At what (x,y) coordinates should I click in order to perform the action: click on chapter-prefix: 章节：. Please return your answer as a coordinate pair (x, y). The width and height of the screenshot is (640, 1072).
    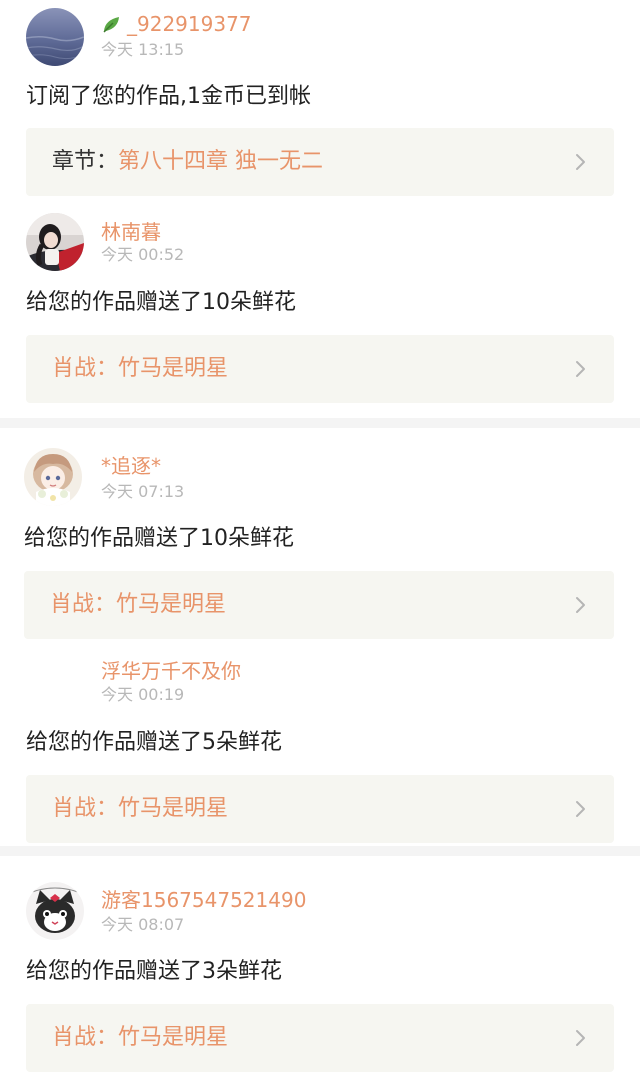
    Looking at the image, I should click on (85, 161).